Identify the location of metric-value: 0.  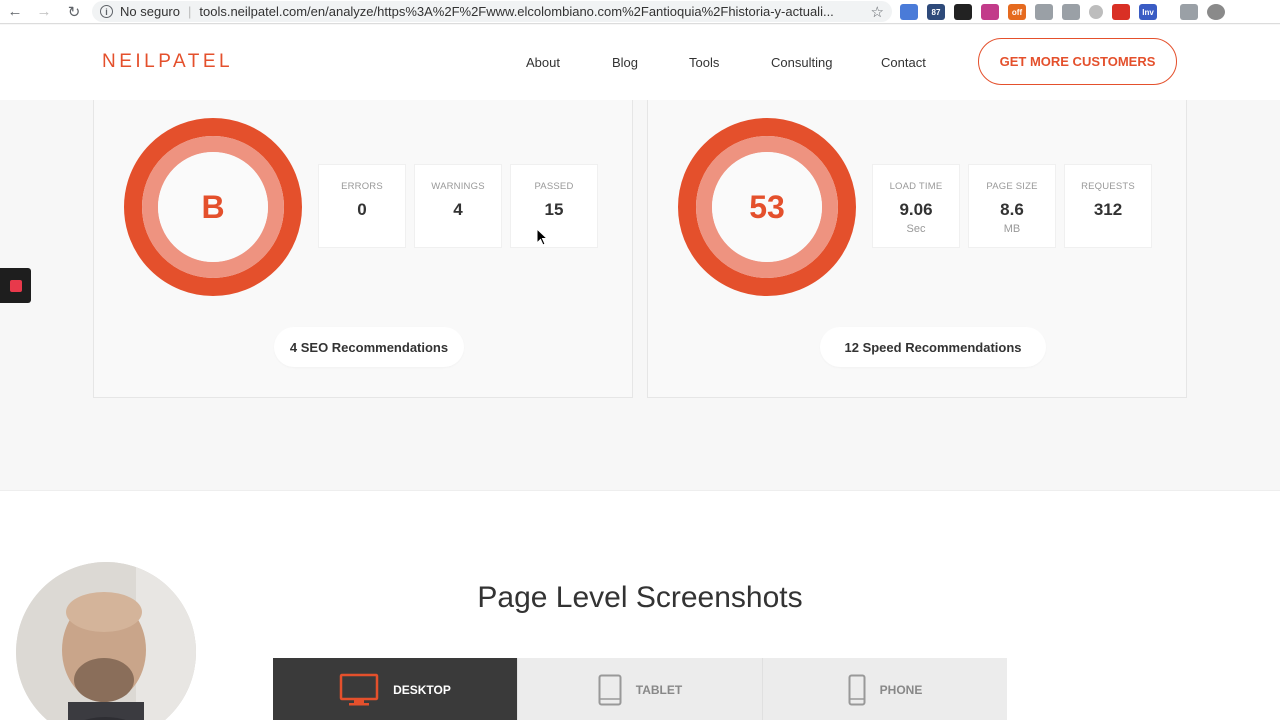
(362, 209).